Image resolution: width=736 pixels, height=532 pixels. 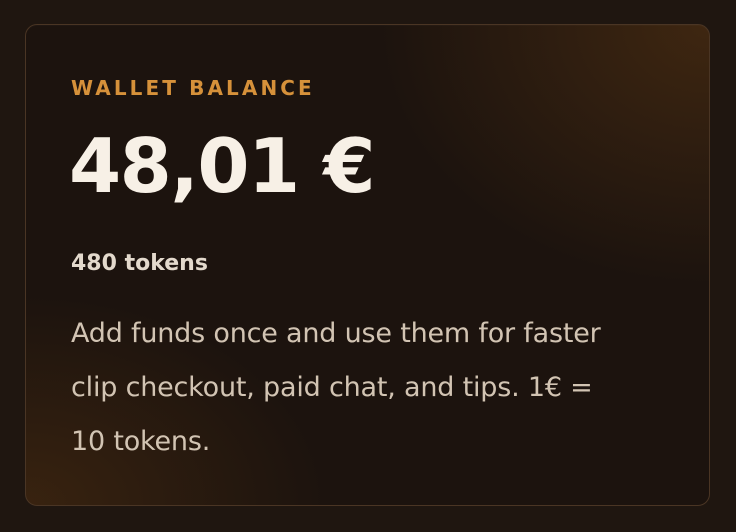 What do you see at coordinates (139, 263) in the screenshot?
I see `wallet-token-count: 480 tokens` at bounding box center [139, 263].